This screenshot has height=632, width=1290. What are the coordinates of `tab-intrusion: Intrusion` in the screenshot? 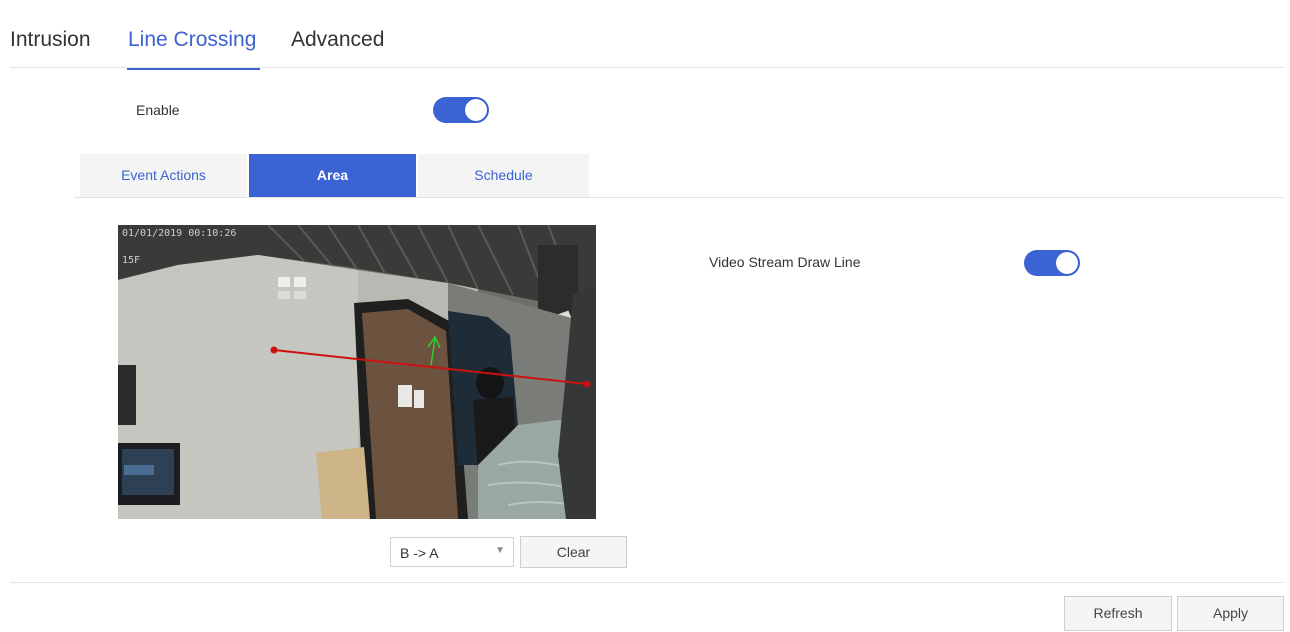 It's located at (50, 40).